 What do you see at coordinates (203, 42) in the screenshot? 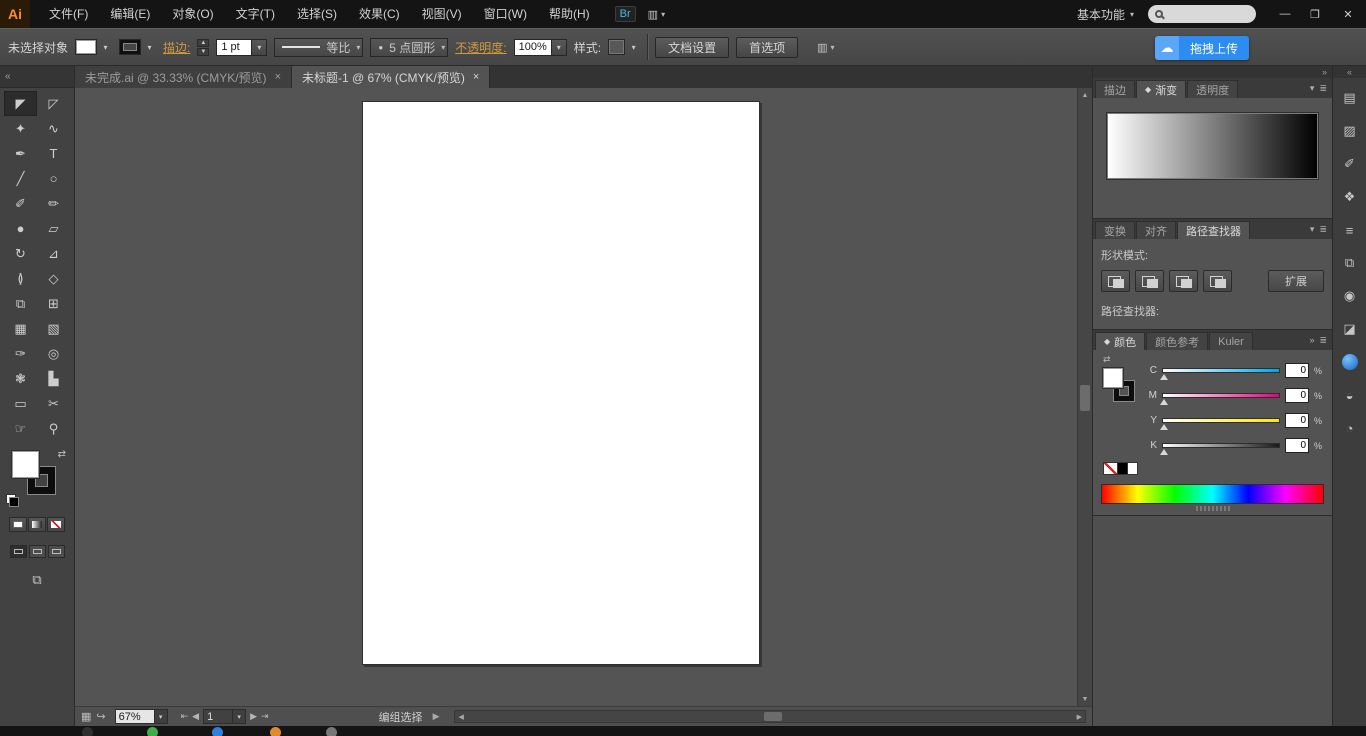
I see `stepper-up-icon: ▲` at bounding box center [203, 42].